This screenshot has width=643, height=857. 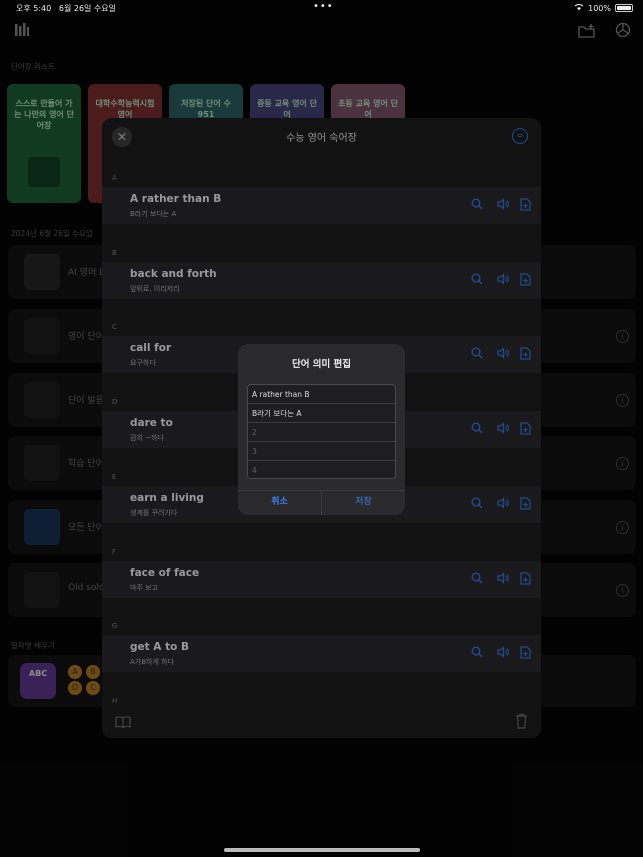 I want to click on wifi-icon, so click(x=579, y=8).